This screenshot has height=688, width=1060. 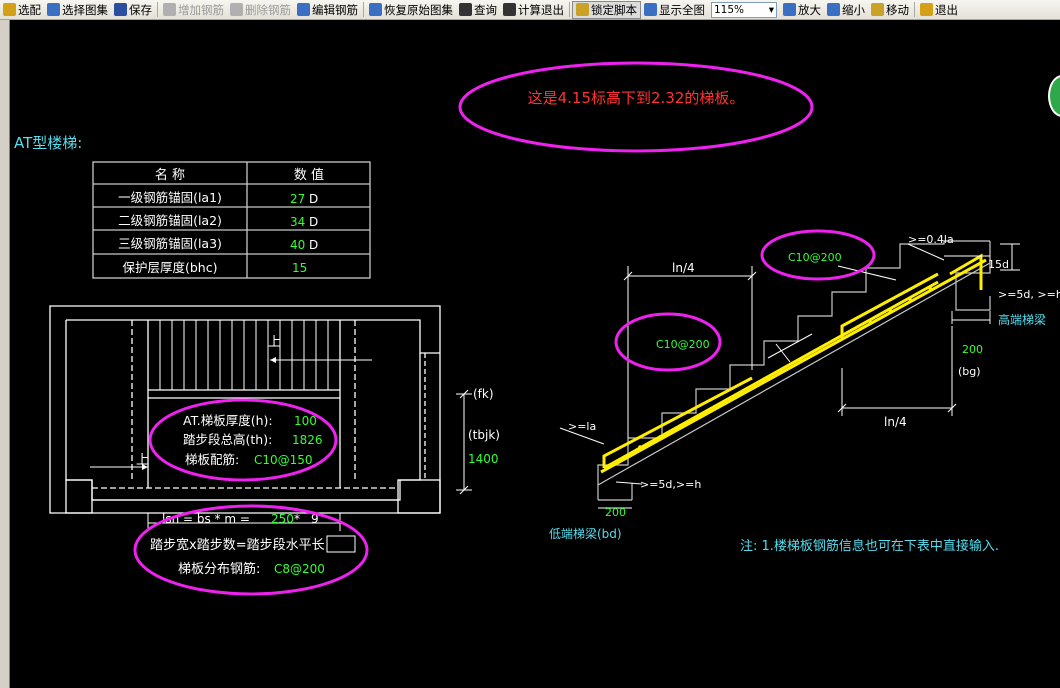 What do you see at coordinates (683, 268) in the screenshot?
I see `ln4-top-label: ln/4` at bounding box center [683, 268].